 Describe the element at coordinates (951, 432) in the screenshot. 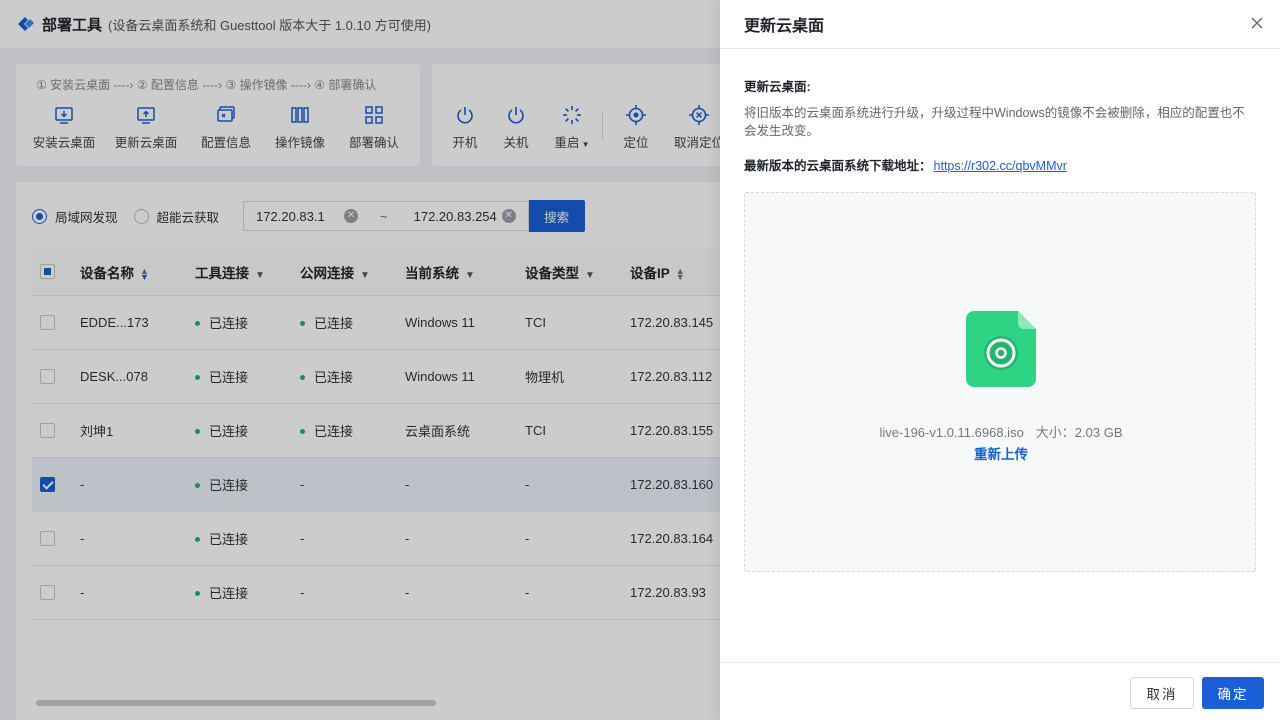

I see `file-name: live-196-v1.0.11.6968.iso` at that location.